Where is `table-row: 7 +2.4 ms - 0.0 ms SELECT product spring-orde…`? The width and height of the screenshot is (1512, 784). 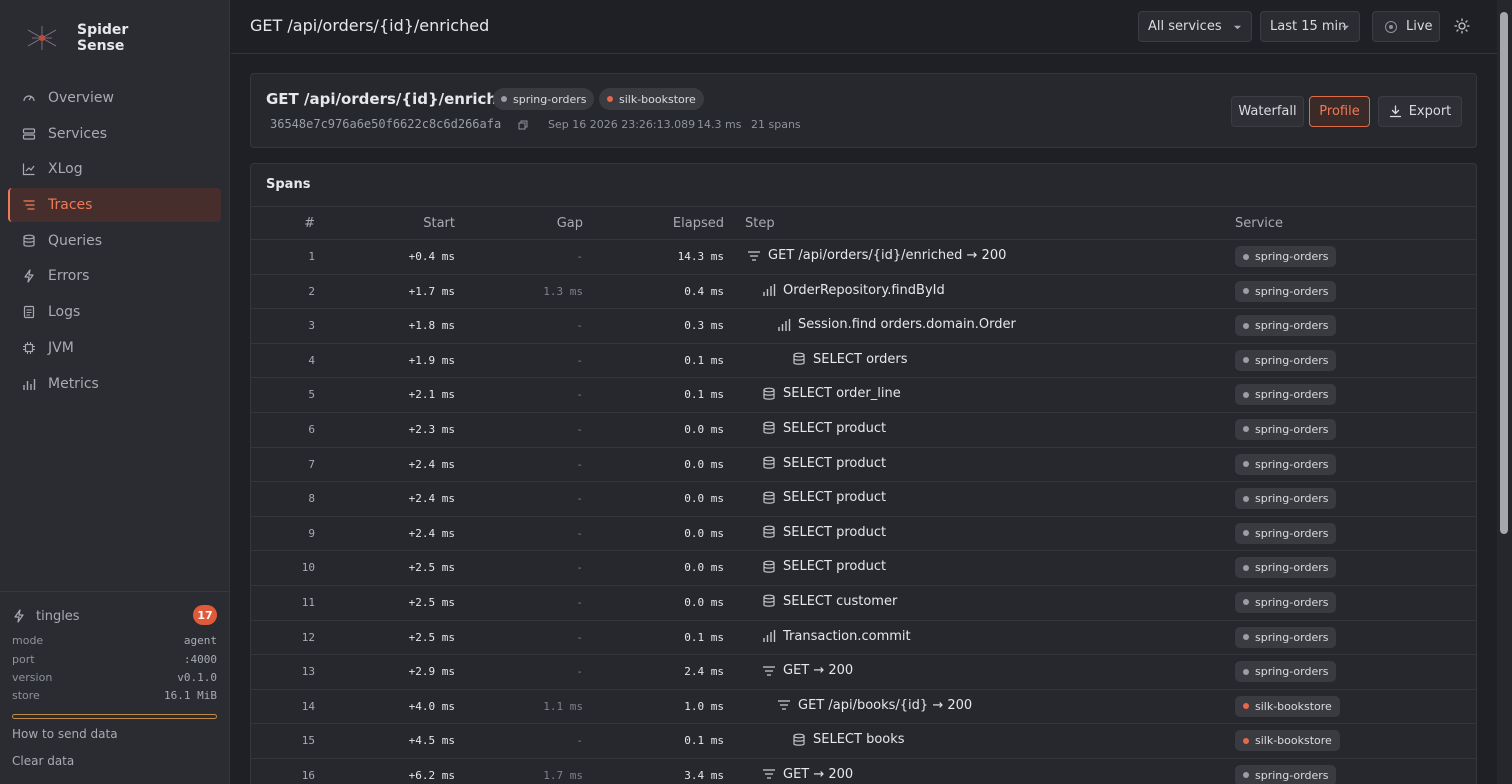
table-row: 7 +2.4 ms - 0.0 ms SELECT product spring-orde… is located at coordinates (863, 465).